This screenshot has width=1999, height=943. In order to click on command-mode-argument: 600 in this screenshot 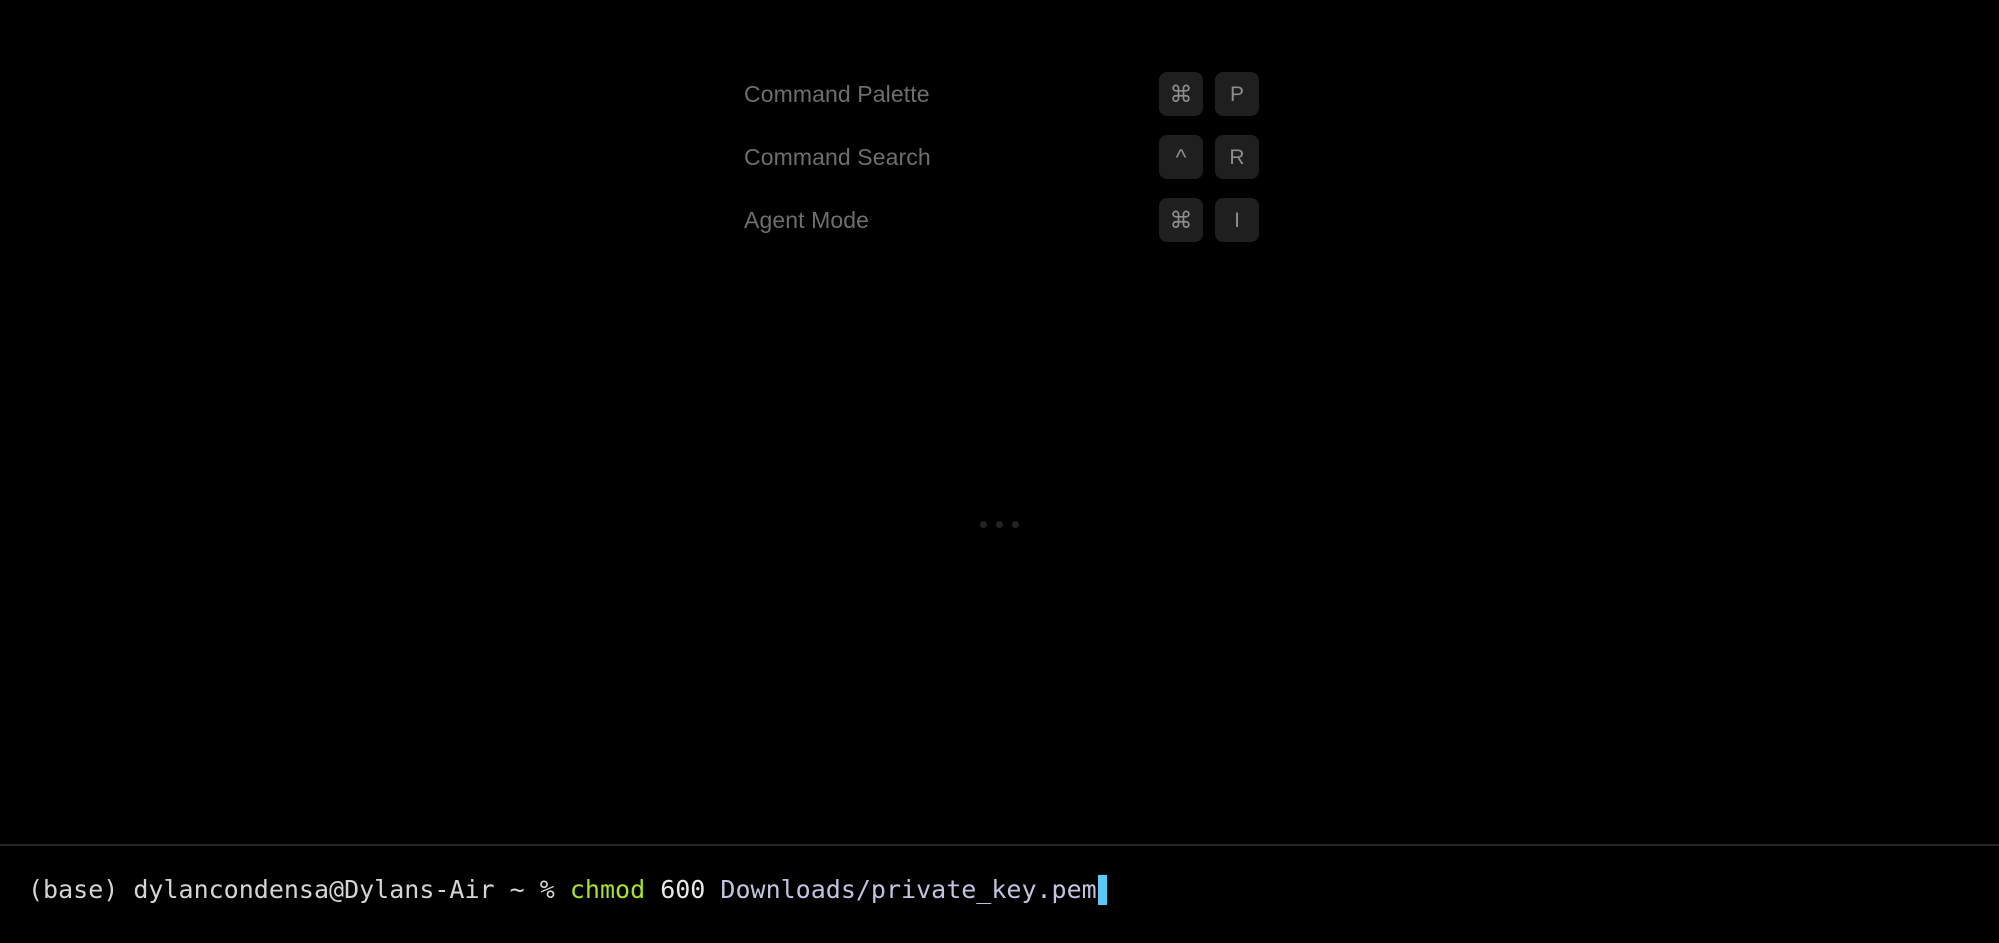, I will do `click(683, 889)`.